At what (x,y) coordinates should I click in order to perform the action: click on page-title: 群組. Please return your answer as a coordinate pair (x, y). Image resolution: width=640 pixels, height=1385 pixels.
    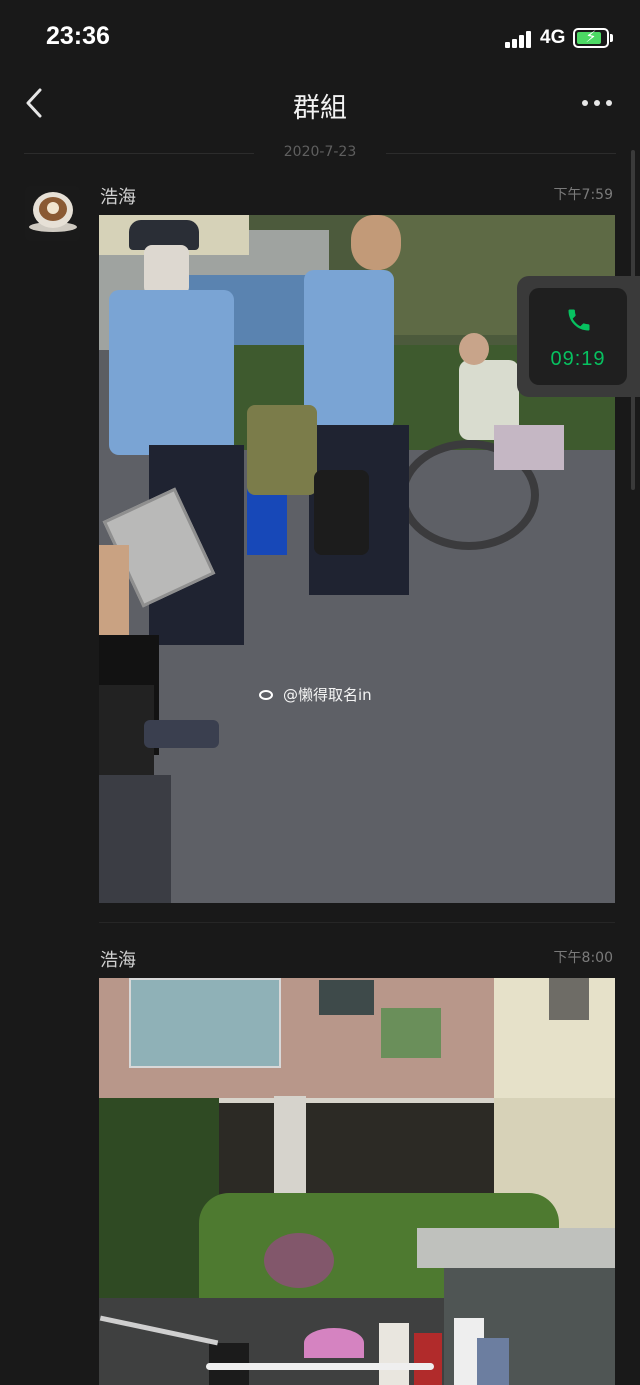
    Looking at the image, I should click on (320, 108).